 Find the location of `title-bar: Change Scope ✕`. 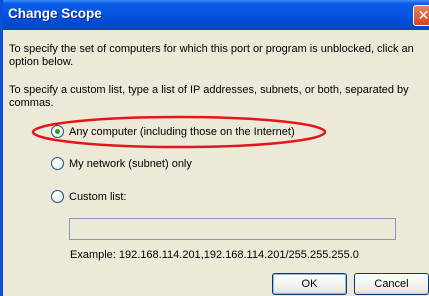

title-bar: Change Scope ✕ is located at coordinates (216, 15).